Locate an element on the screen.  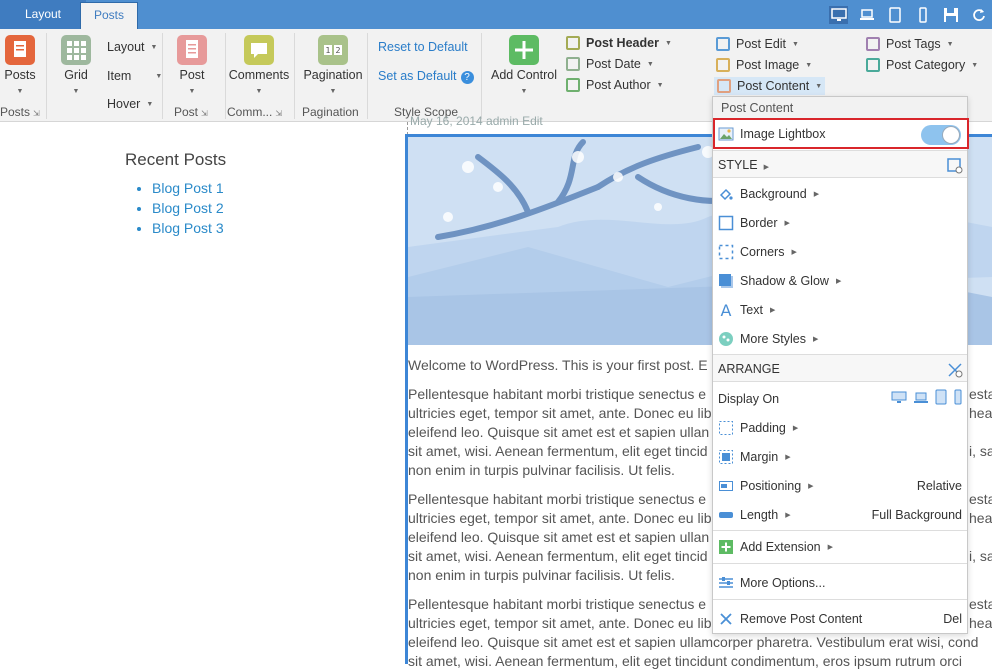
display-on-row: Display On is located at coordinates (840, 398).